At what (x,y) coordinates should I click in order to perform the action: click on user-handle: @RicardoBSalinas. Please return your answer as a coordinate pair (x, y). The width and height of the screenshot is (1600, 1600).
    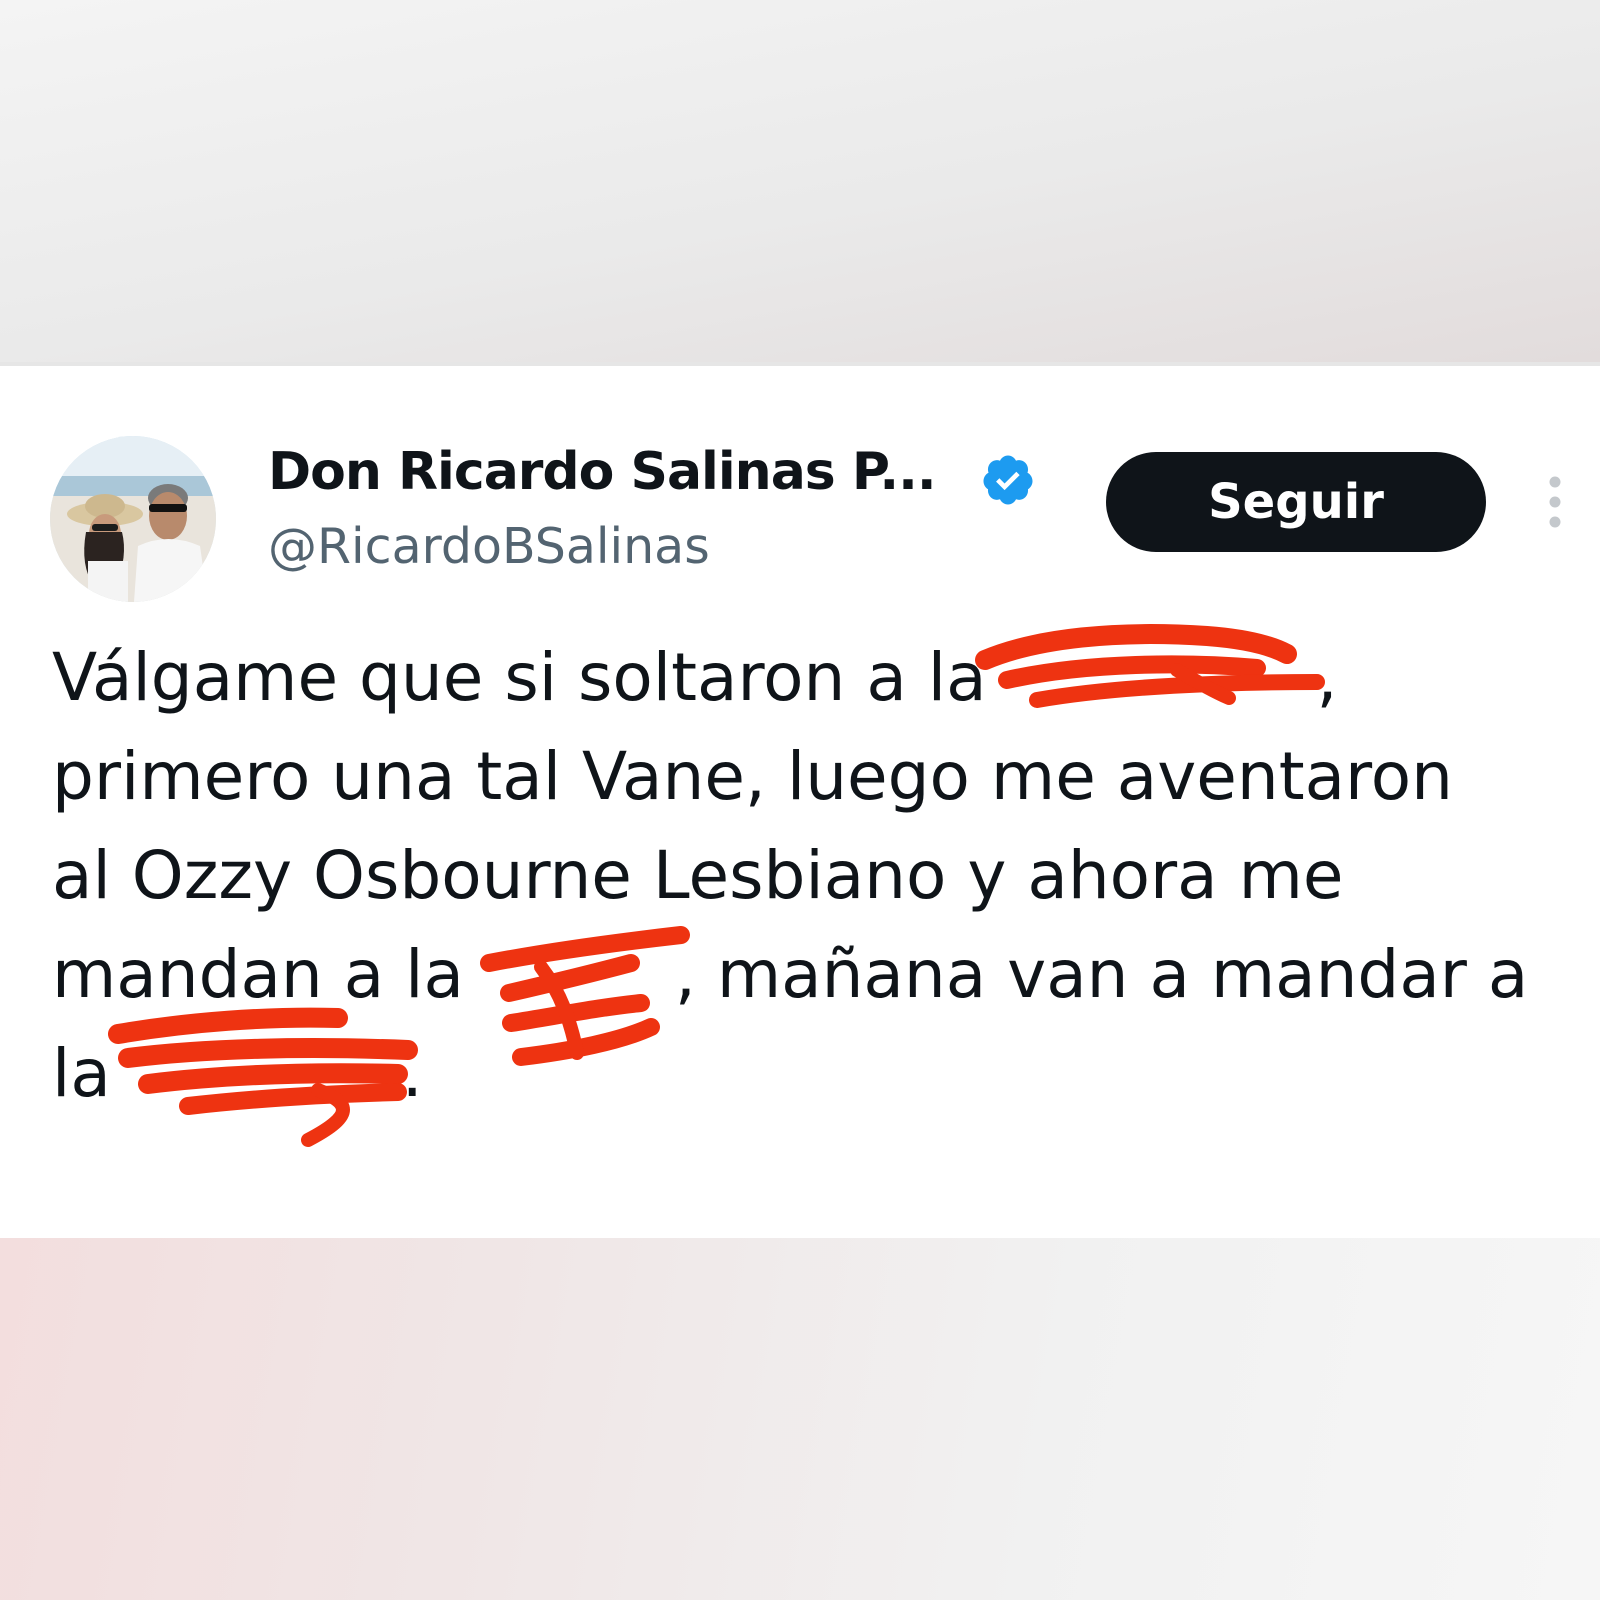
    Looking at the image, I should click on (489, 546).